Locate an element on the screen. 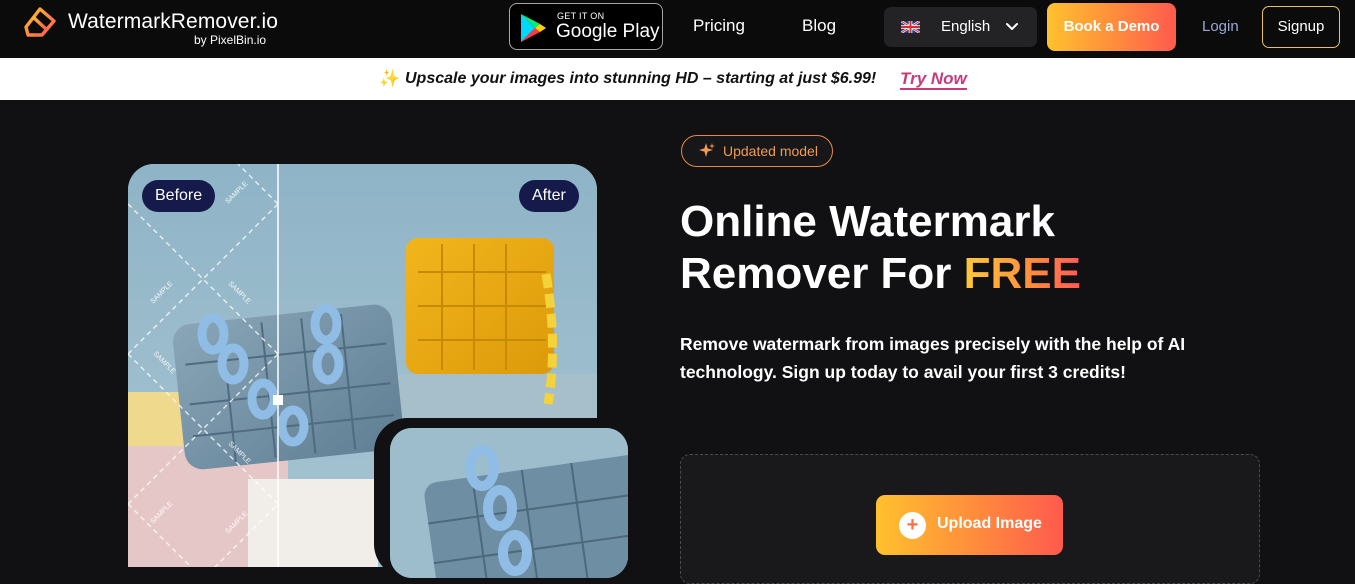  zoom-preview-card is located at coordinates (505, 498).